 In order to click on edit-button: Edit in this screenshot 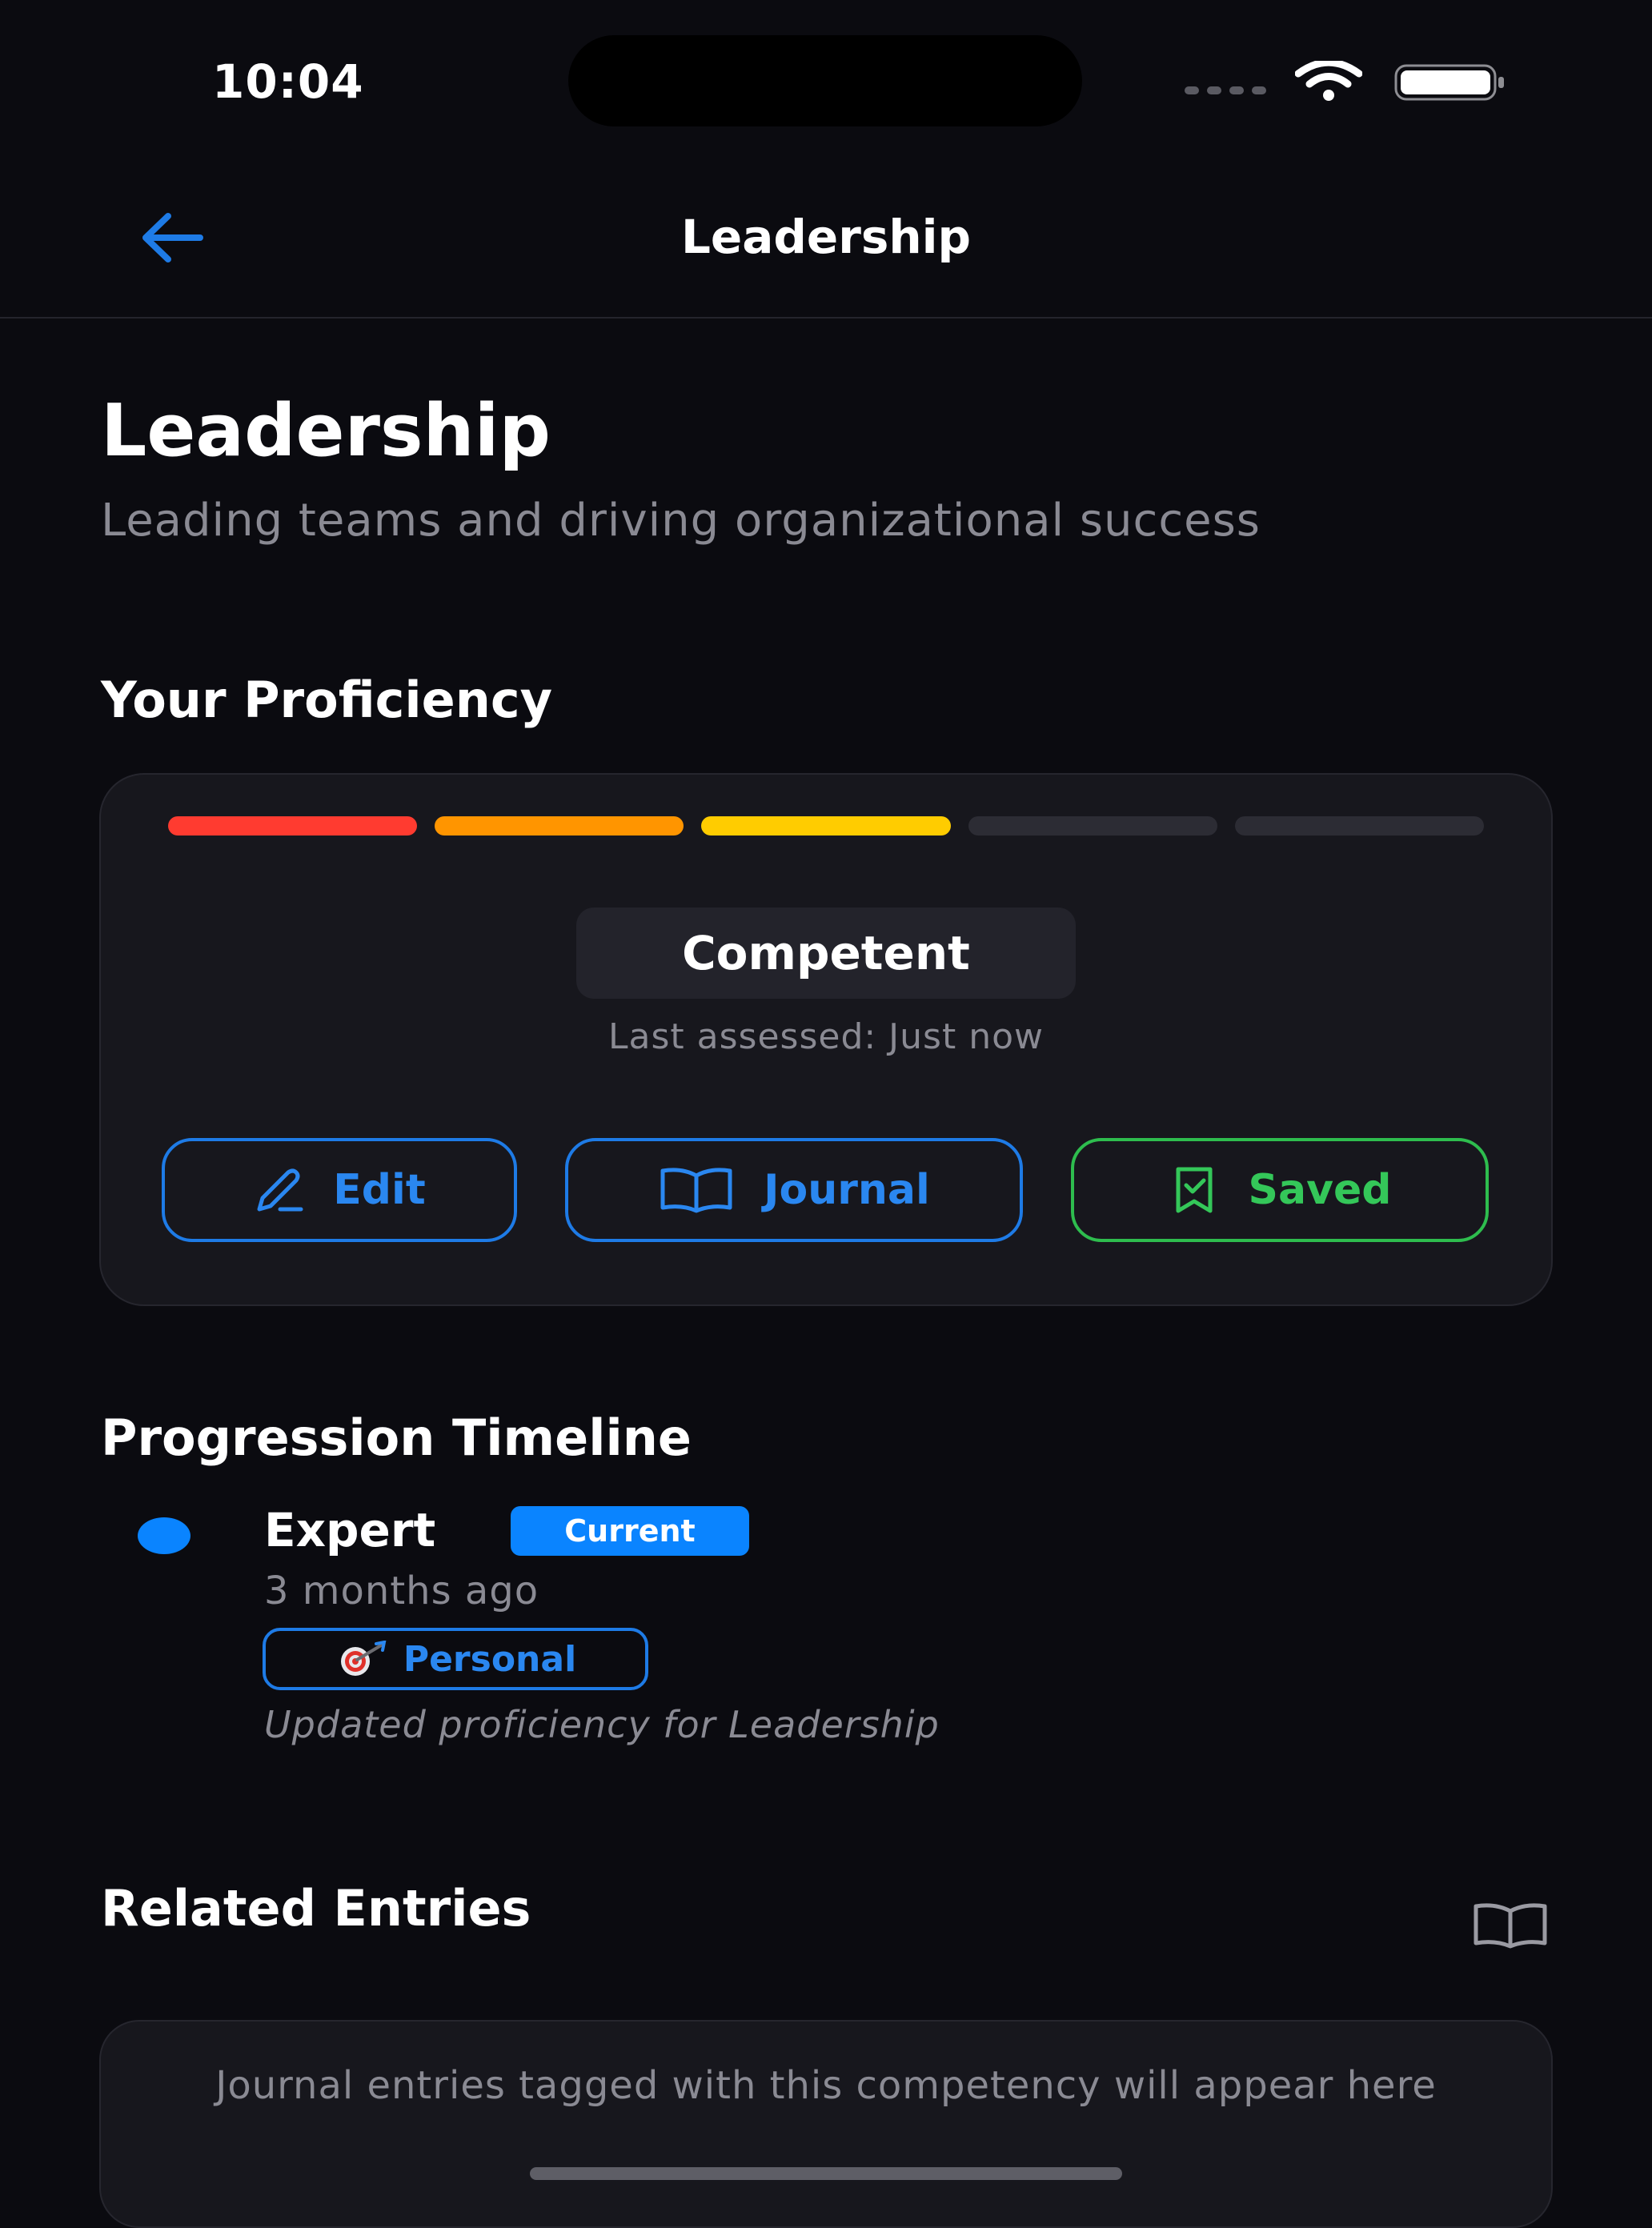, I will do `click(339, 1190)`.